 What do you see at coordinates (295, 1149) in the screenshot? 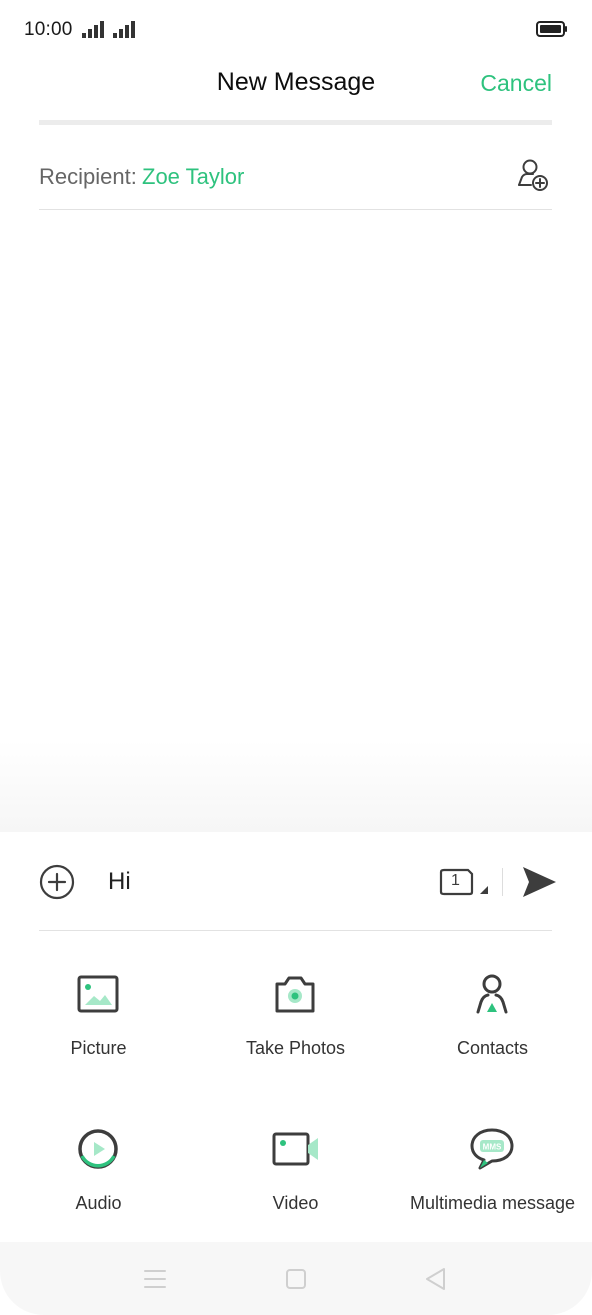
I see `video-icon` at bounding box center [295, 1149].